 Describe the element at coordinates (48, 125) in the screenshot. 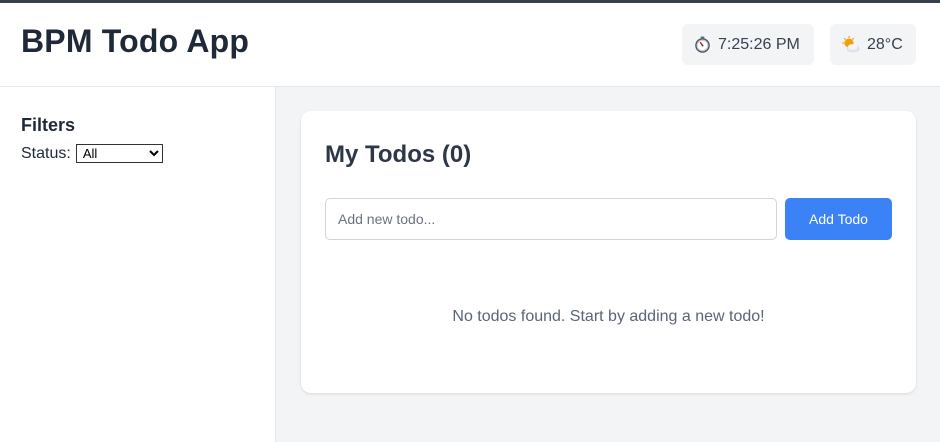

I see `filters-title: Filters` at that location.